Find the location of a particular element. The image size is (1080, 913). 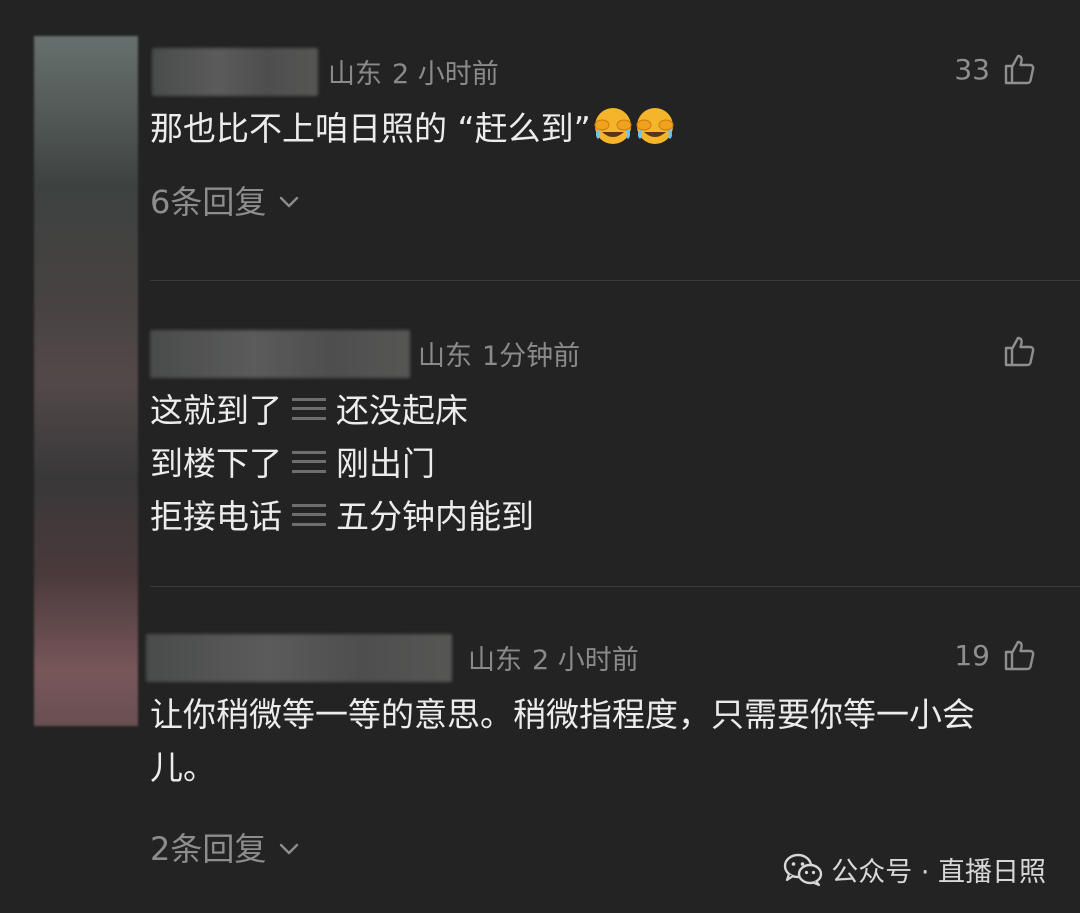

like-button is located at coordinates (1013, 351).